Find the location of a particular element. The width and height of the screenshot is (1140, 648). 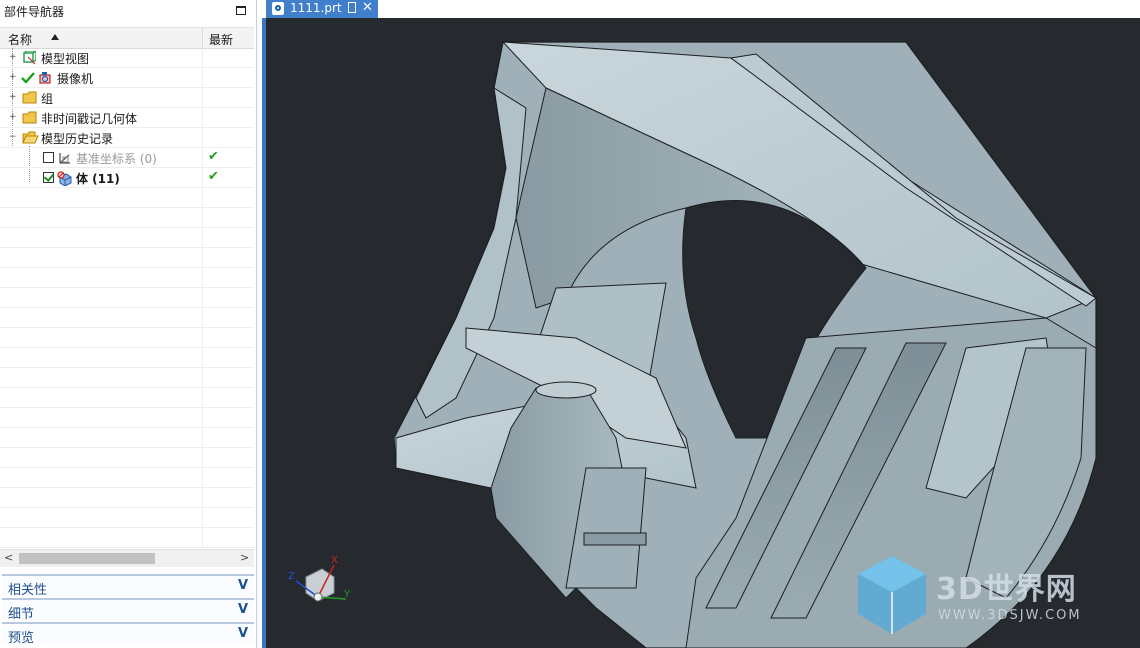

triad-y-label: Y is located at coordinates (347, 594).